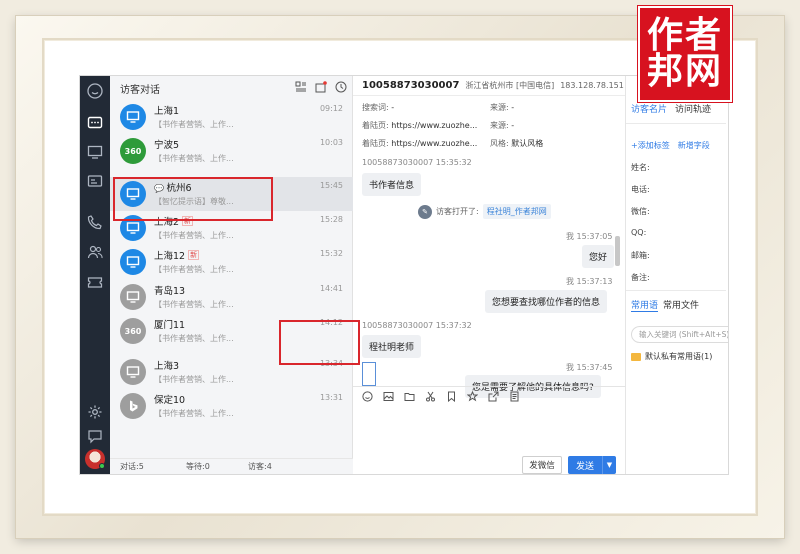 Image resolution: width=800 pixels, height=554 pixels. Describe the element at coordinates (167, 366) in the screenshot. I see `visitor-name-text: 上海3` at that location.